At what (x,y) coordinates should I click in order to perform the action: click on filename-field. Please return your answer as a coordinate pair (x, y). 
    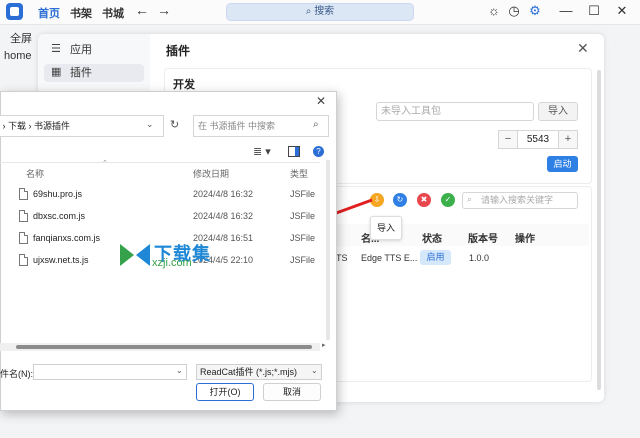
    Looking at the image, I should click on (110, 372).